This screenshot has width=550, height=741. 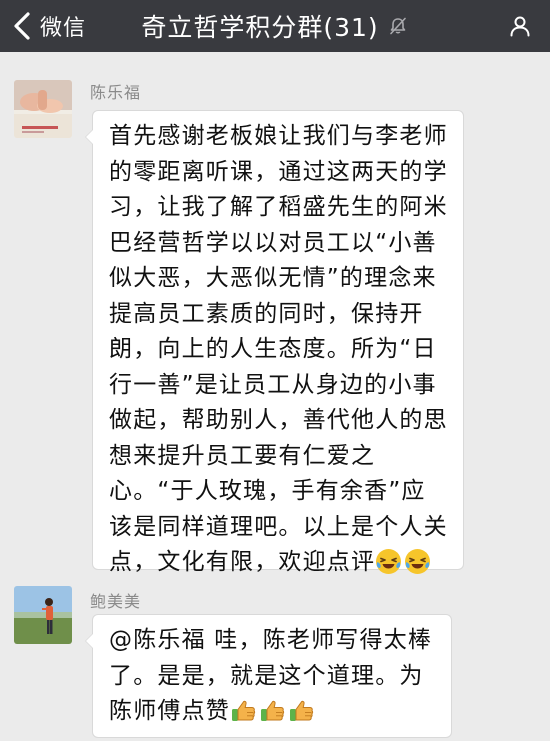 What do you see at coordinates (116, 92) in the screenshot?
I see `sender-name: 陈乐福` at bounding box center [116, 92].